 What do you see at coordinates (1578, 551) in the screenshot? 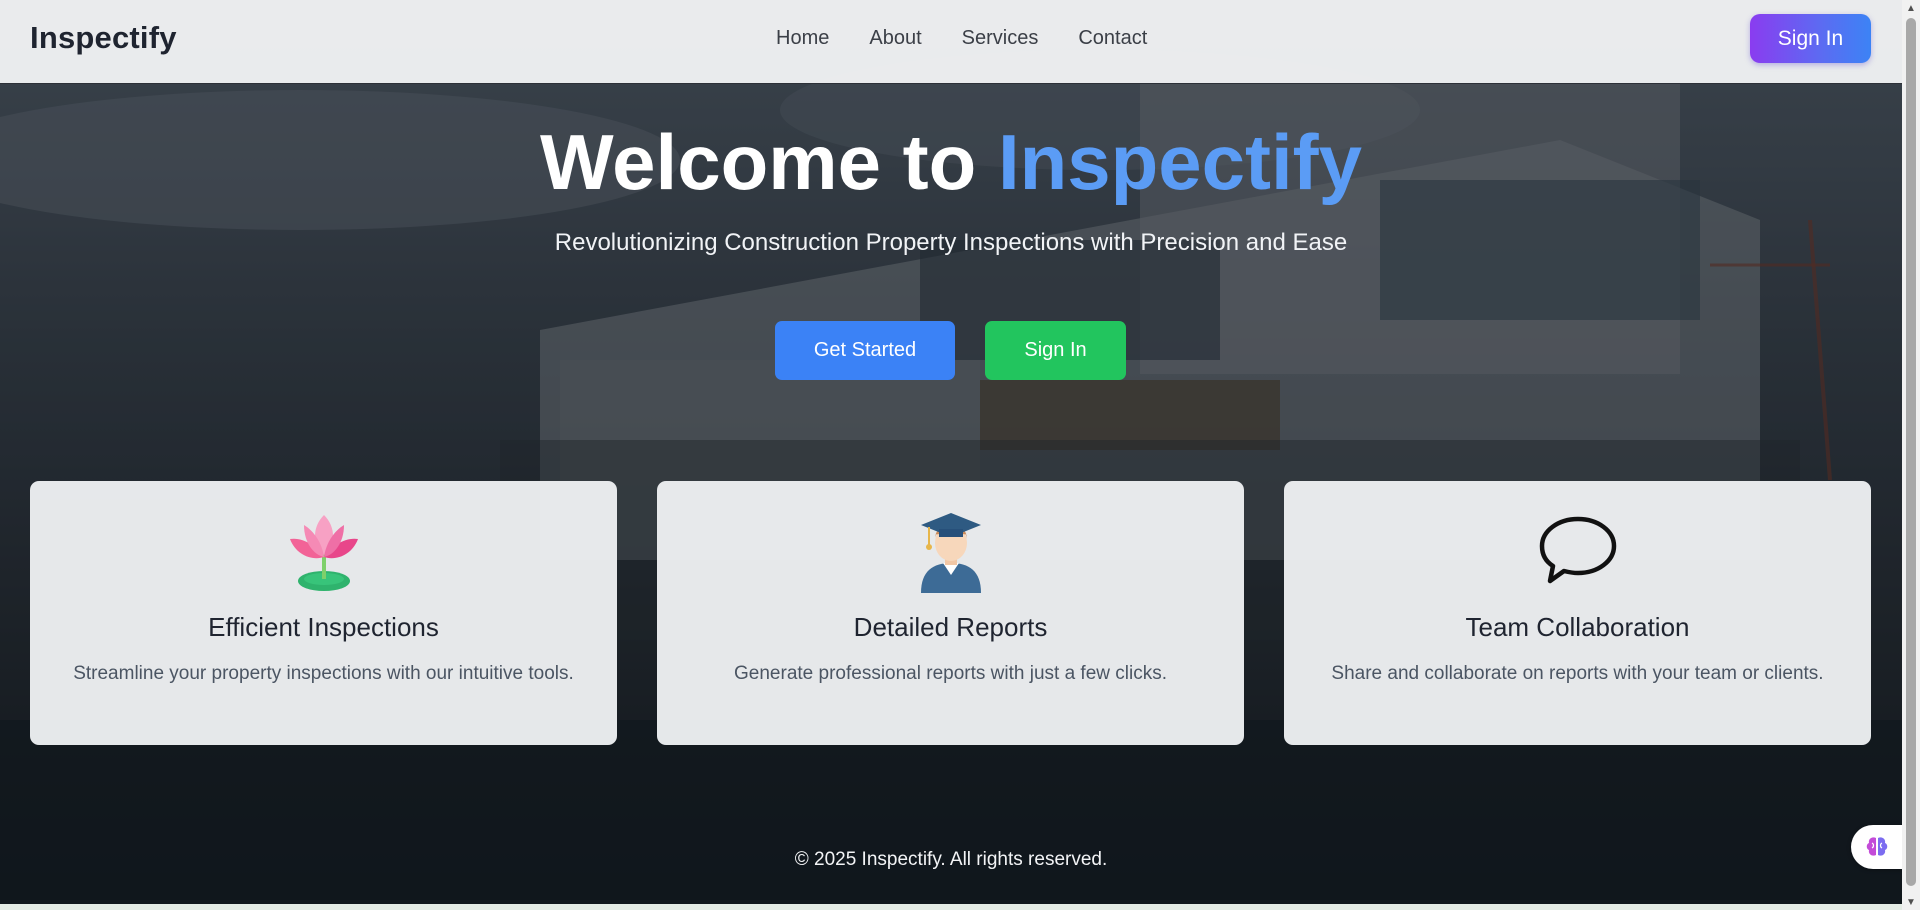
I see `speech-bubble-icon` at bounding box center [1578, 551].